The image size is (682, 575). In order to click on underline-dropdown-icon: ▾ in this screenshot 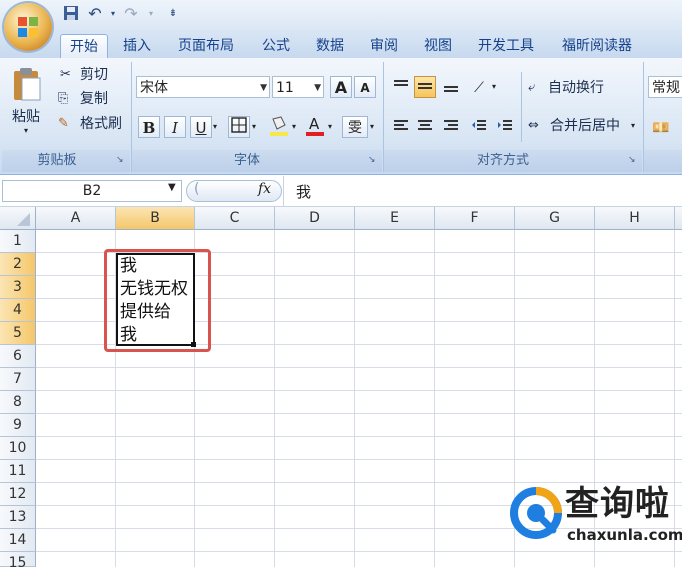, I will do `click(215, 126)`.